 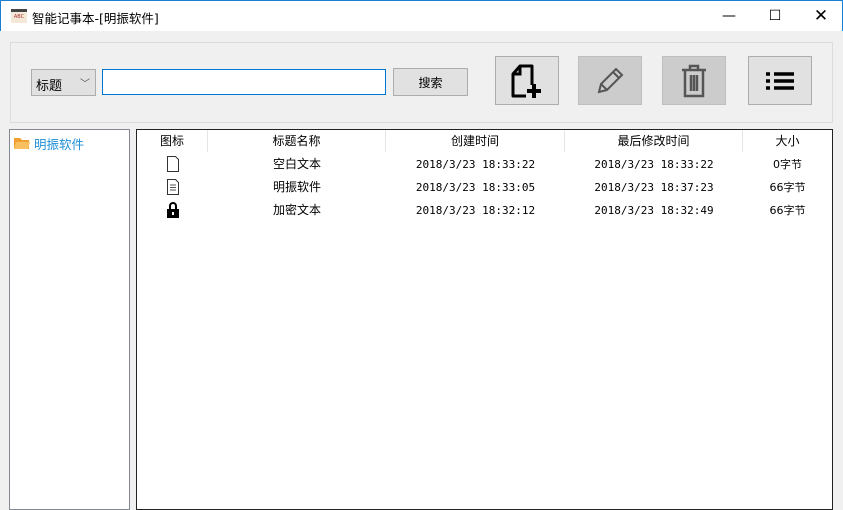 I want to click on column-header-title: 标题名称, so click(x=297, y=141).